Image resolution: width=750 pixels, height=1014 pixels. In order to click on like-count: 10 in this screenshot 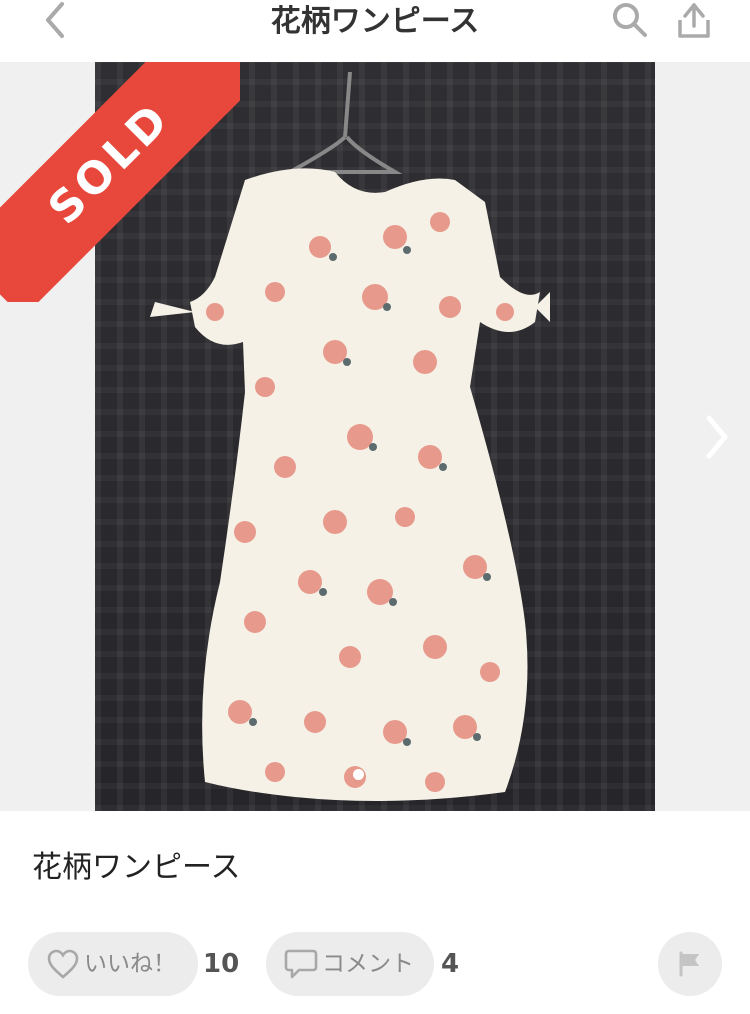, I will do `click(221, 964)`.